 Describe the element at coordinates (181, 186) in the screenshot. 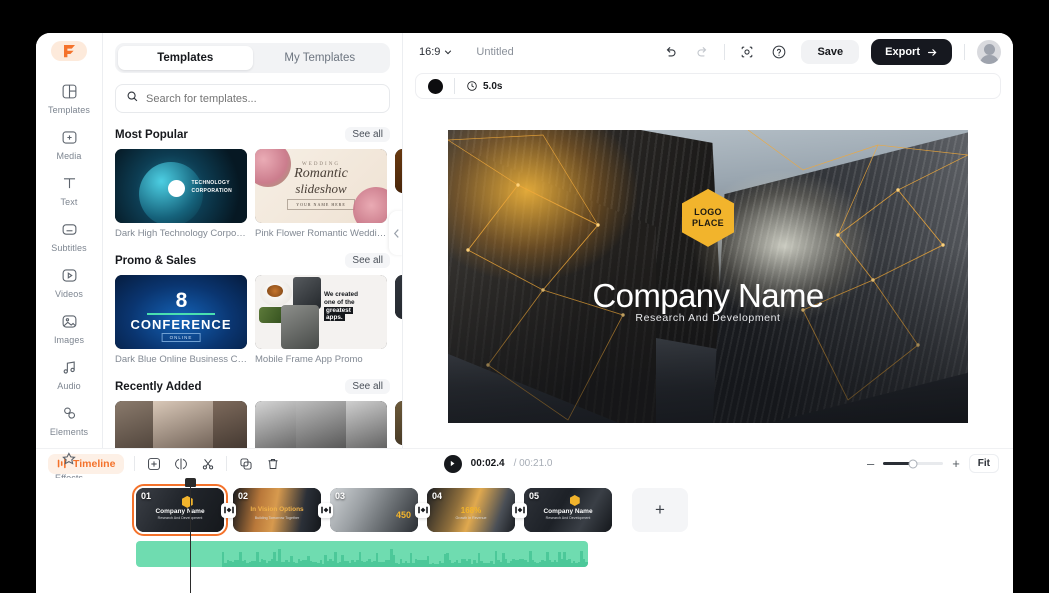

I see `template-thumbnail: TECHNOLOGY CORPORATION` at that location.